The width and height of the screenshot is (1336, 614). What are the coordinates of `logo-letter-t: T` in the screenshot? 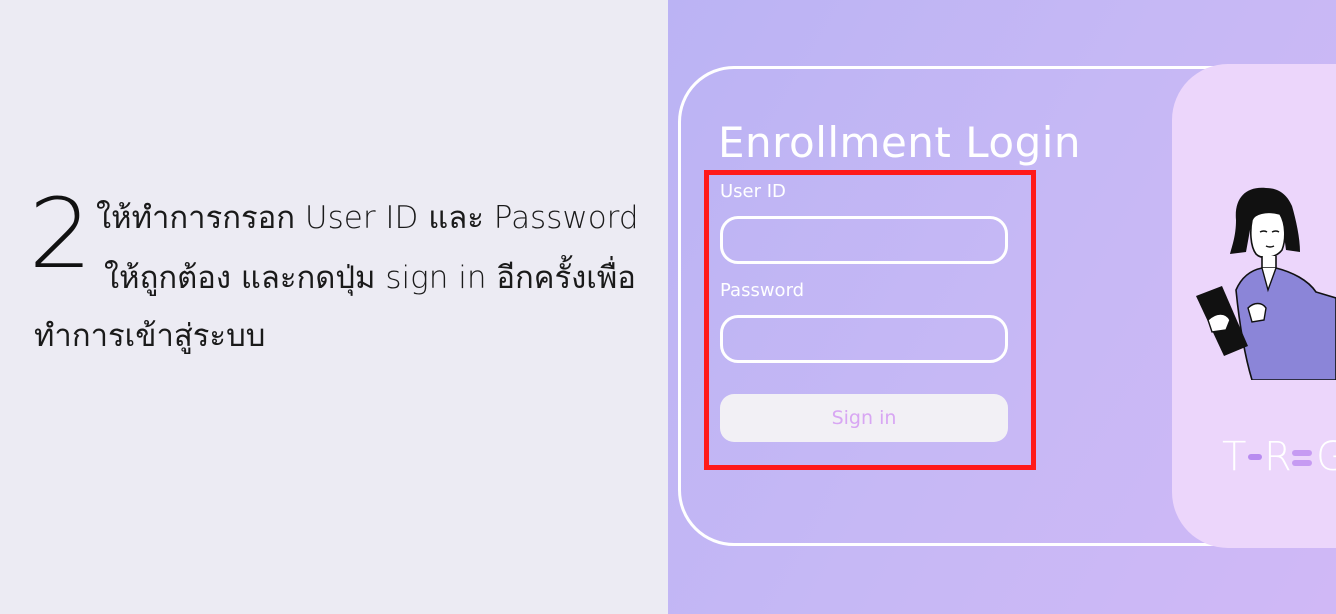 It's located at (1234, 457).